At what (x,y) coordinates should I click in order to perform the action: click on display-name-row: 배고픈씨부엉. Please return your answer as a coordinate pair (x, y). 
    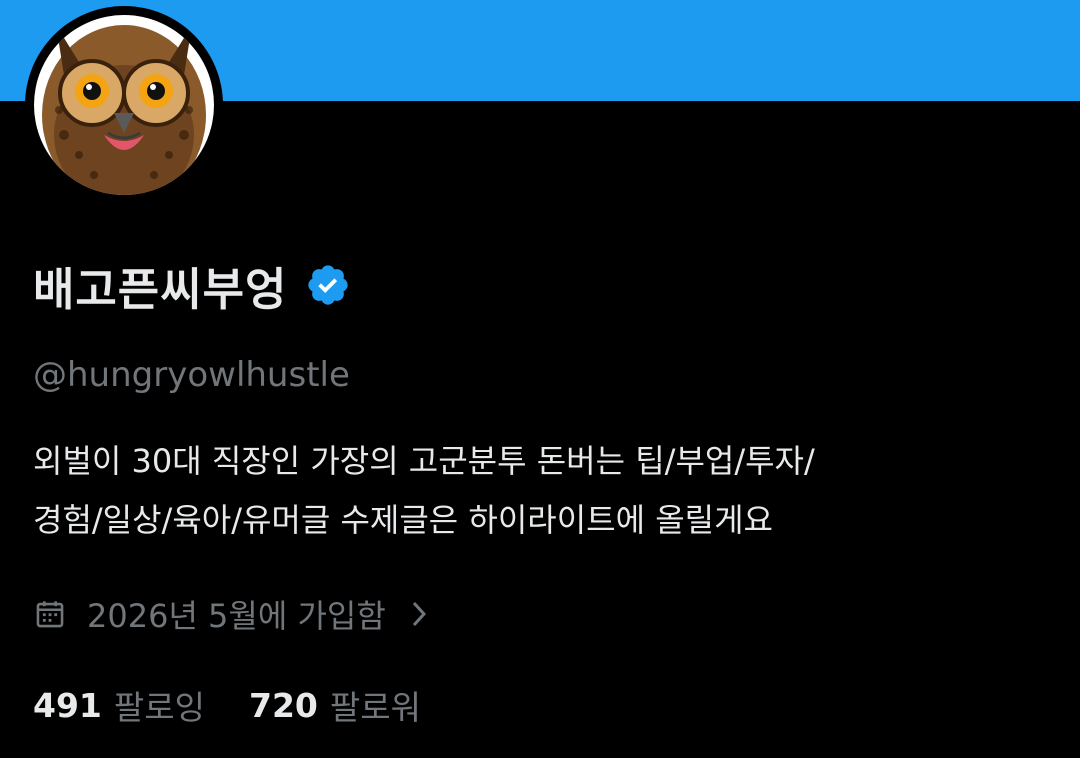
    Looking at the image, I should click on (192, 285).